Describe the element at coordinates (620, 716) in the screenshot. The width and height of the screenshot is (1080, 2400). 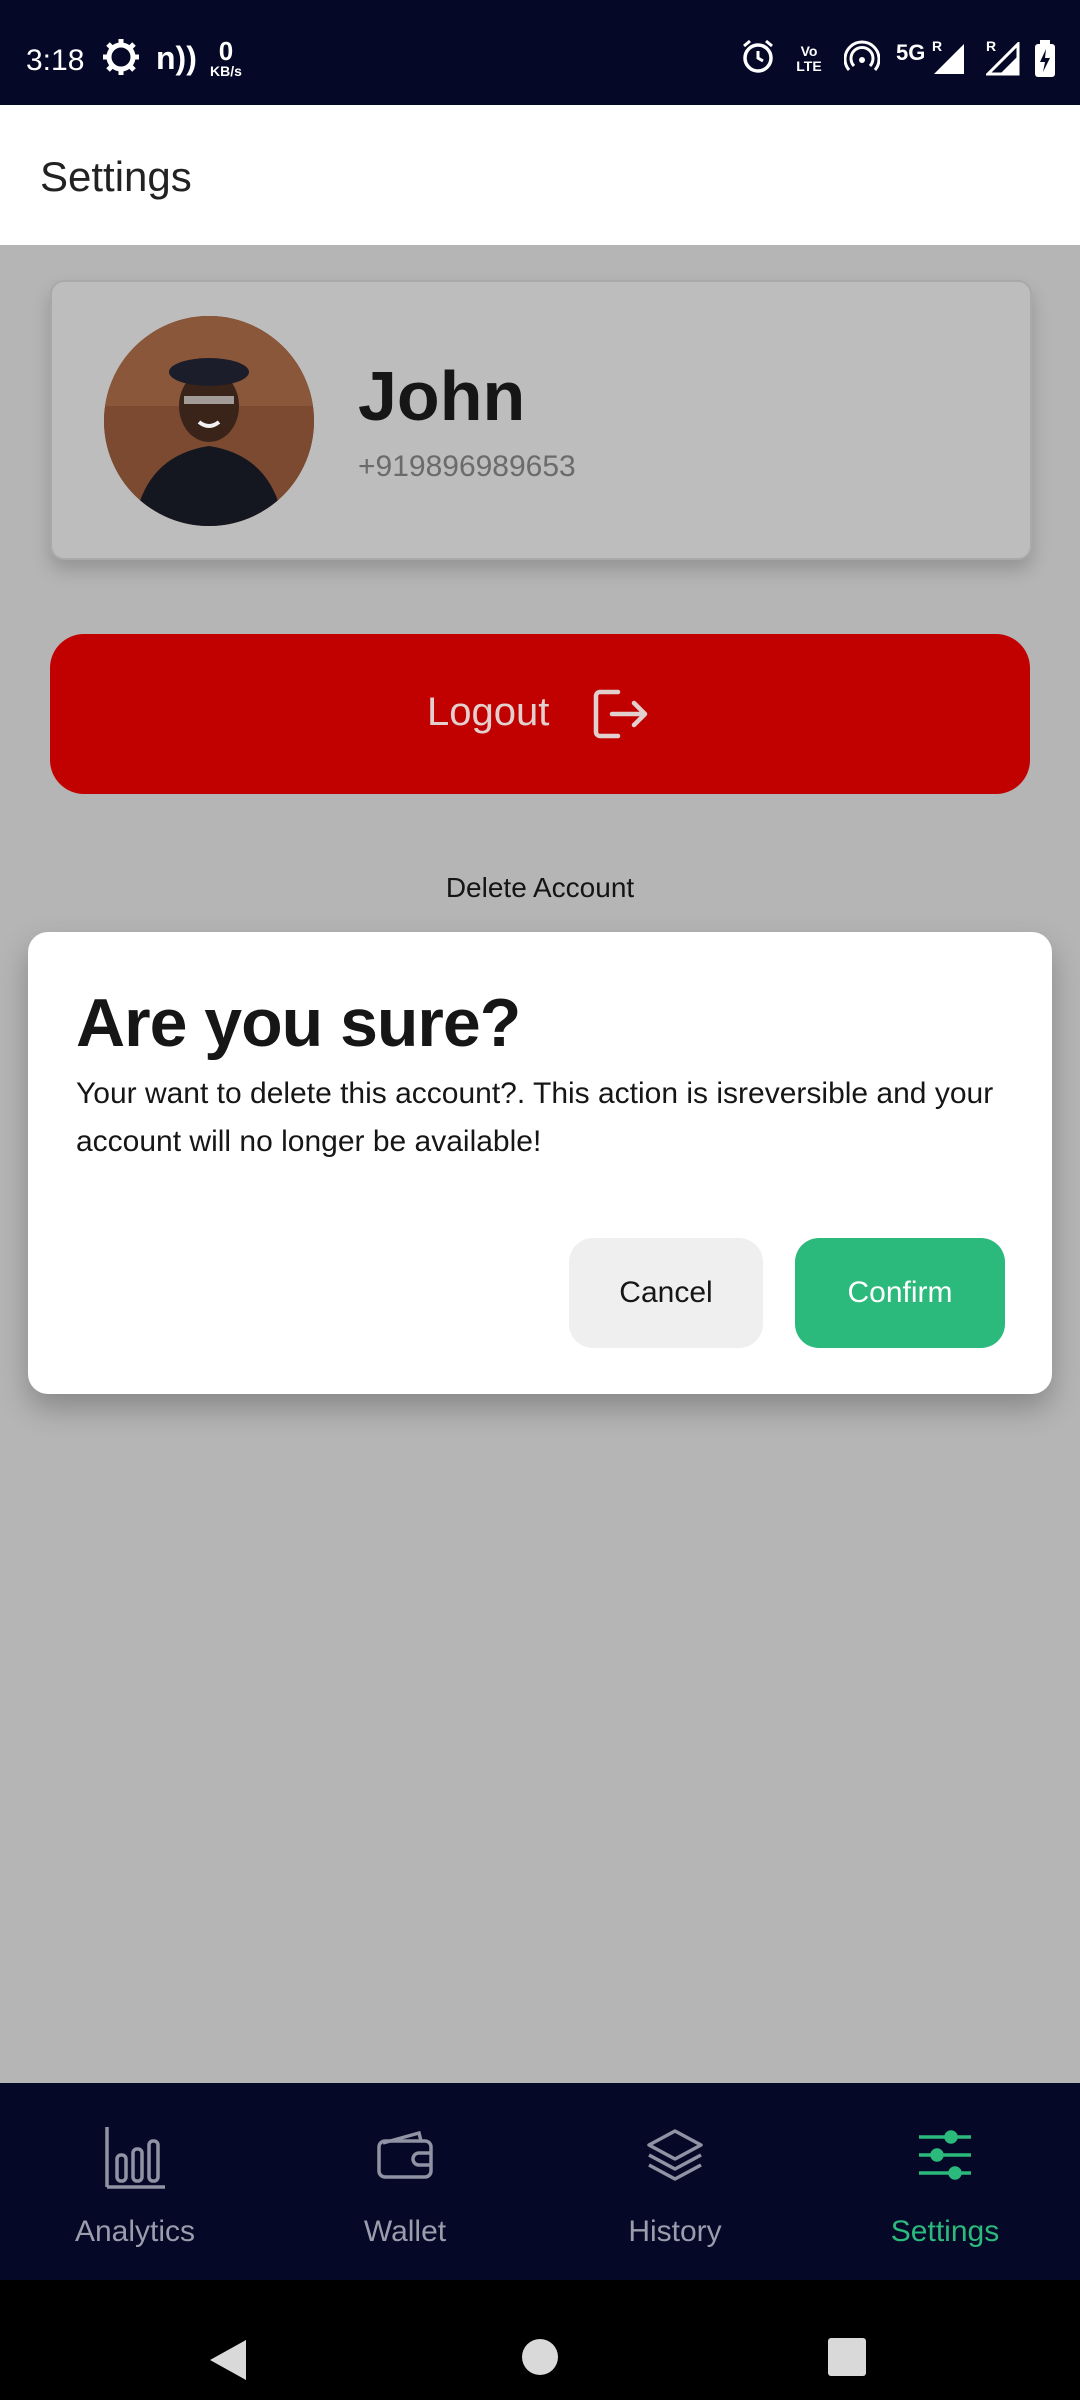
I see `logout-icon` at that location.